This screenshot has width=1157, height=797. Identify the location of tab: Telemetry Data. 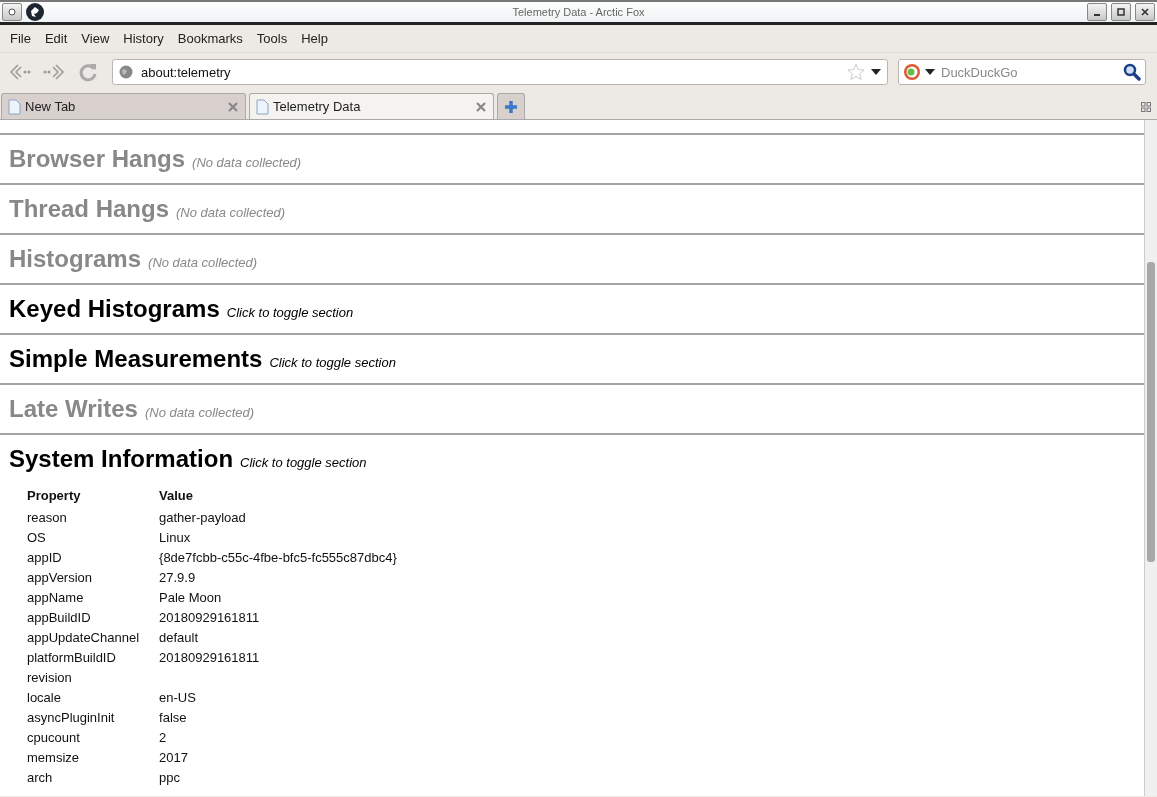
(371, 106).